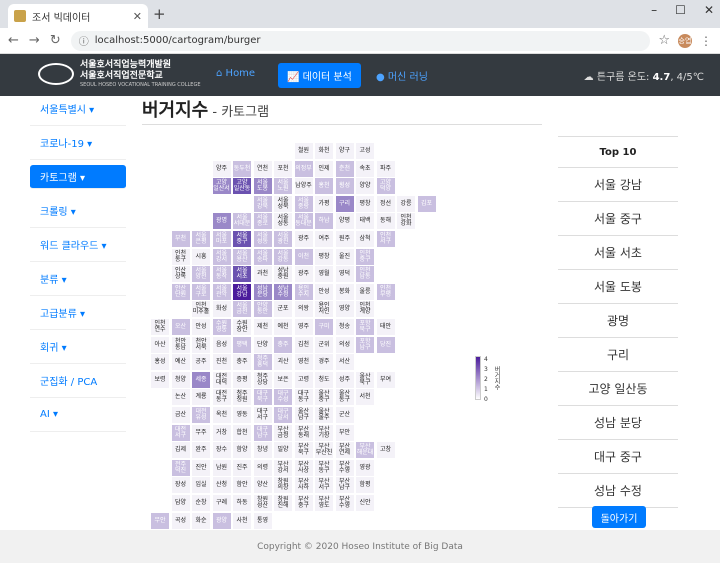  I want to click on map-region-cell: 파주, so click(385, 168).